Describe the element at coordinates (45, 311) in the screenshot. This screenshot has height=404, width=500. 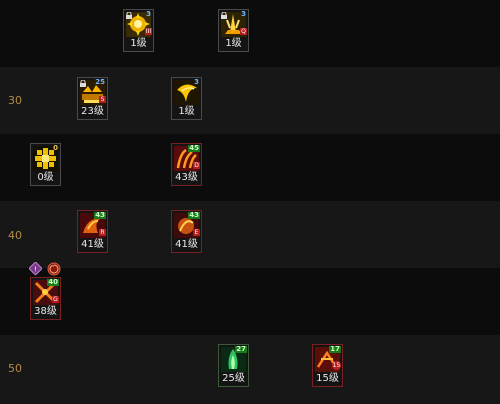
I see `skill-level-text: 38级` at that location.